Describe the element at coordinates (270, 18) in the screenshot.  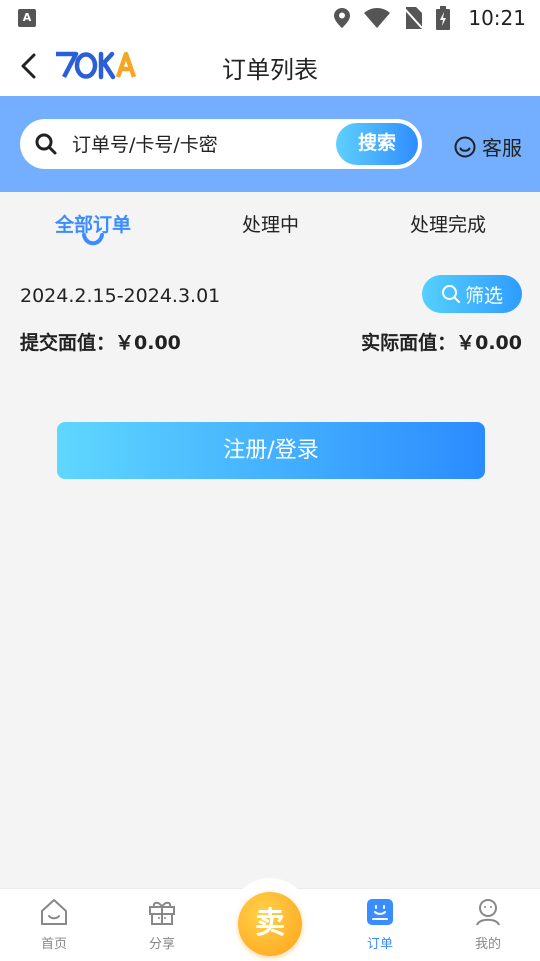
I see `status-bar: A 10:21` at that location.